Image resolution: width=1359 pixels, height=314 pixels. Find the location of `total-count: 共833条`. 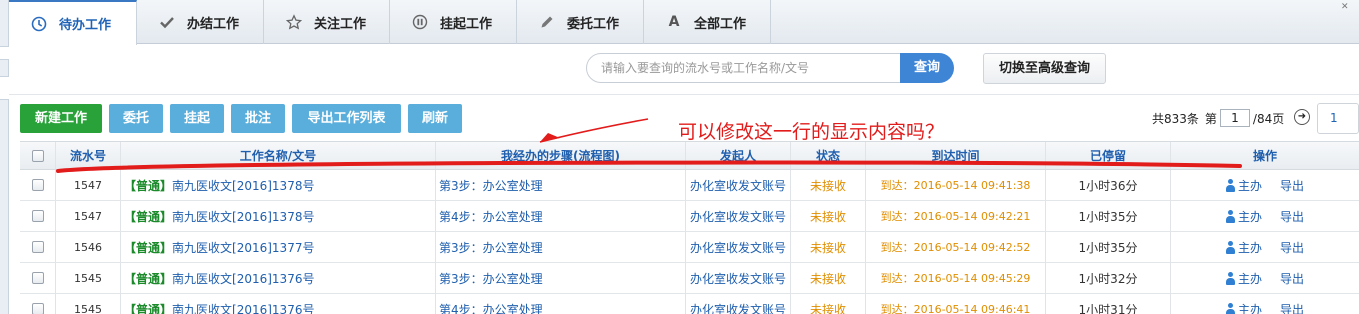

total-count: 共833条 is located at coordinates (1175, 118).